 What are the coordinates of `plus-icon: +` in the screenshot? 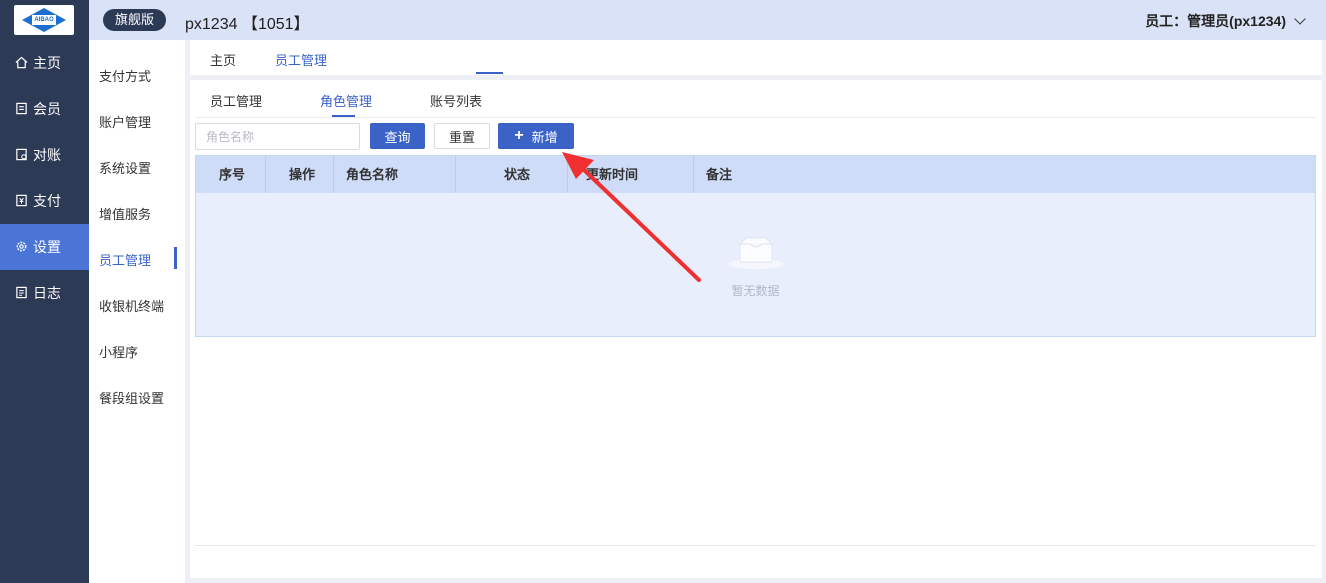 It's located at (519, 135).